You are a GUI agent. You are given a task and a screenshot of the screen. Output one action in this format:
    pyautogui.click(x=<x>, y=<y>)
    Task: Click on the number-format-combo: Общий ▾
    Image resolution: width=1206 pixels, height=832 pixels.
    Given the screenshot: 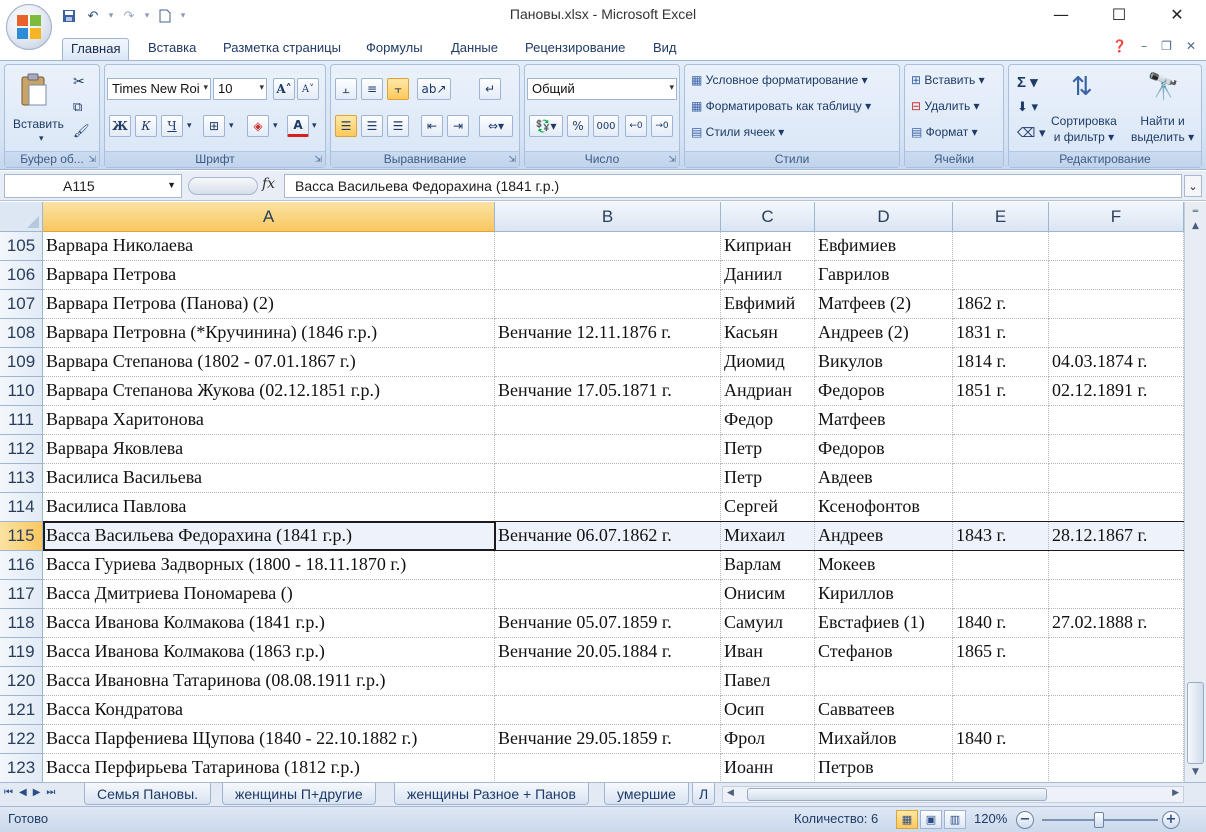 What is the action you would take?
    pyautogui.click(x=602, y=89)
    